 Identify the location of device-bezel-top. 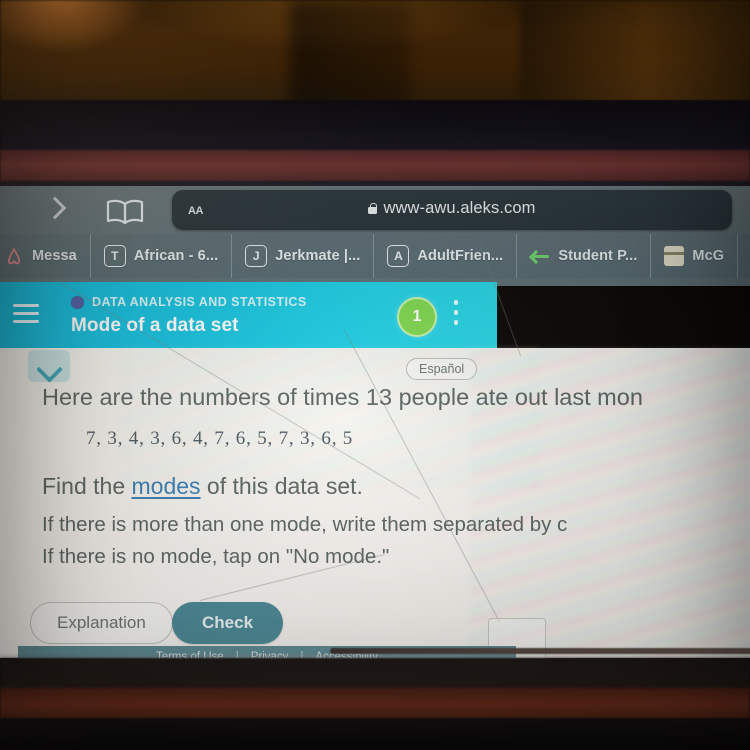
(375, 126).